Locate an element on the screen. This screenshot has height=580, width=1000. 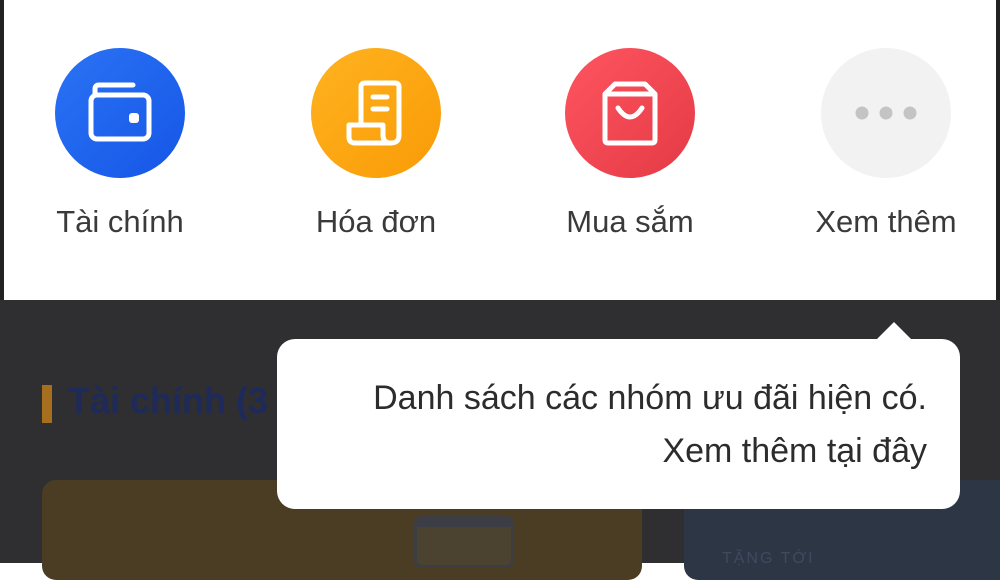
category-label: Tài chính is located at coordinates (120, 221).